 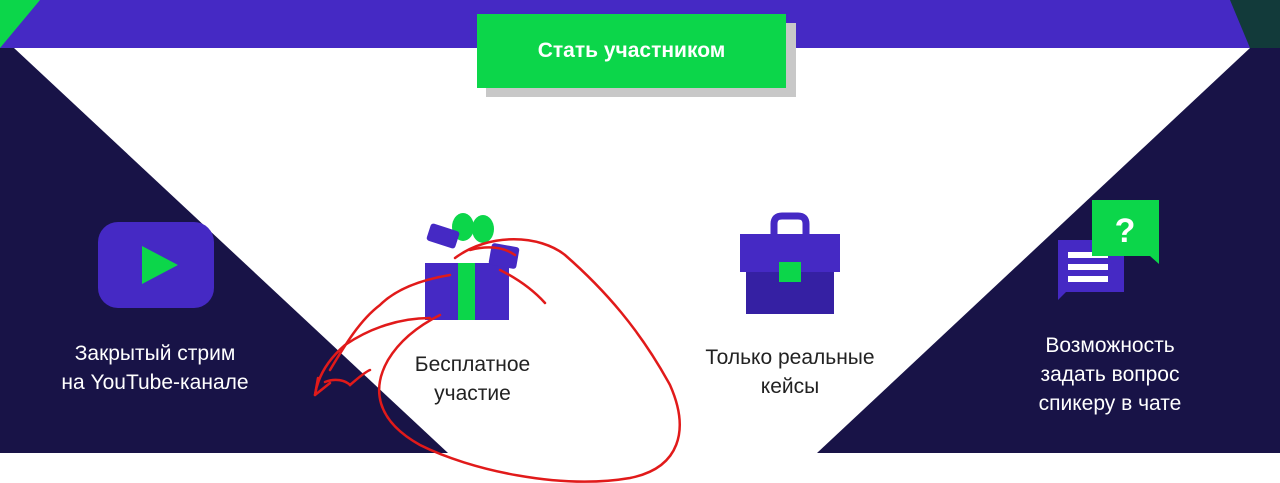 What do you see at coordinates (472, 379) in the screenshot?
I see `feature-free-participation: Бесплатное участие` at bounding box center [472, 379].